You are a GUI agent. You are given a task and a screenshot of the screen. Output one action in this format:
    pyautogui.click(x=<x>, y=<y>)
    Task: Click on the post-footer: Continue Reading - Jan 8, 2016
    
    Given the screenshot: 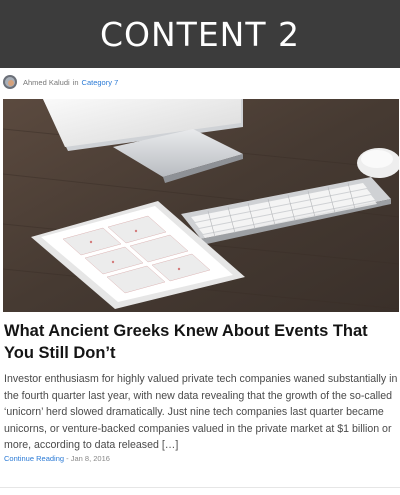 What is the action you would take?
    pyautogui.click(x=57, y=458)
    